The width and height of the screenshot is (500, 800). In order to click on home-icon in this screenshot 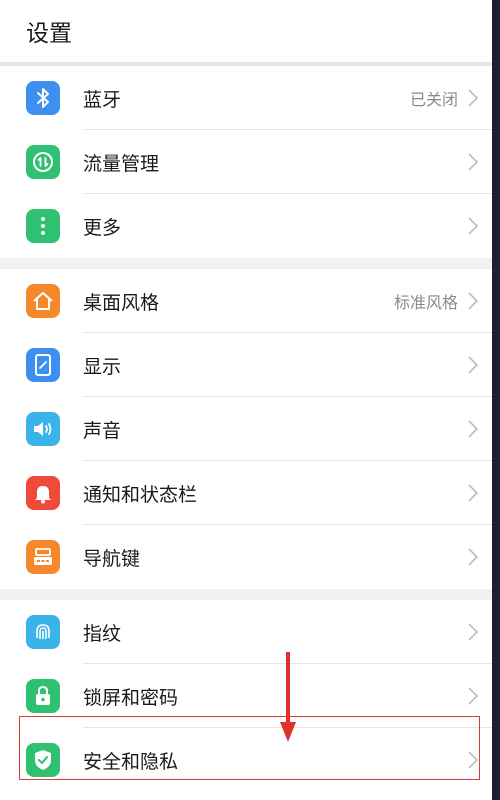, I will do `click(43, 301)`.